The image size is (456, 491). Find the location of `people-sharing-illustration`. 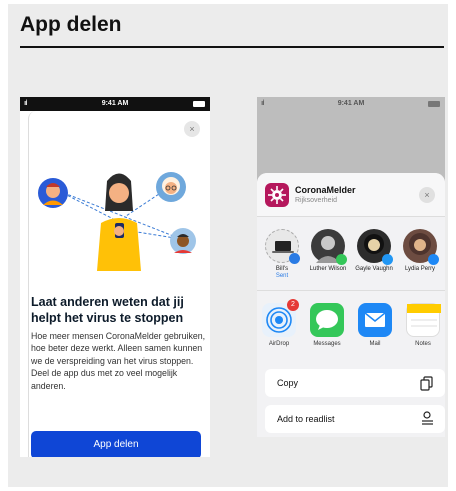

people-sharing-illustration is located at coordinates (117, 221).